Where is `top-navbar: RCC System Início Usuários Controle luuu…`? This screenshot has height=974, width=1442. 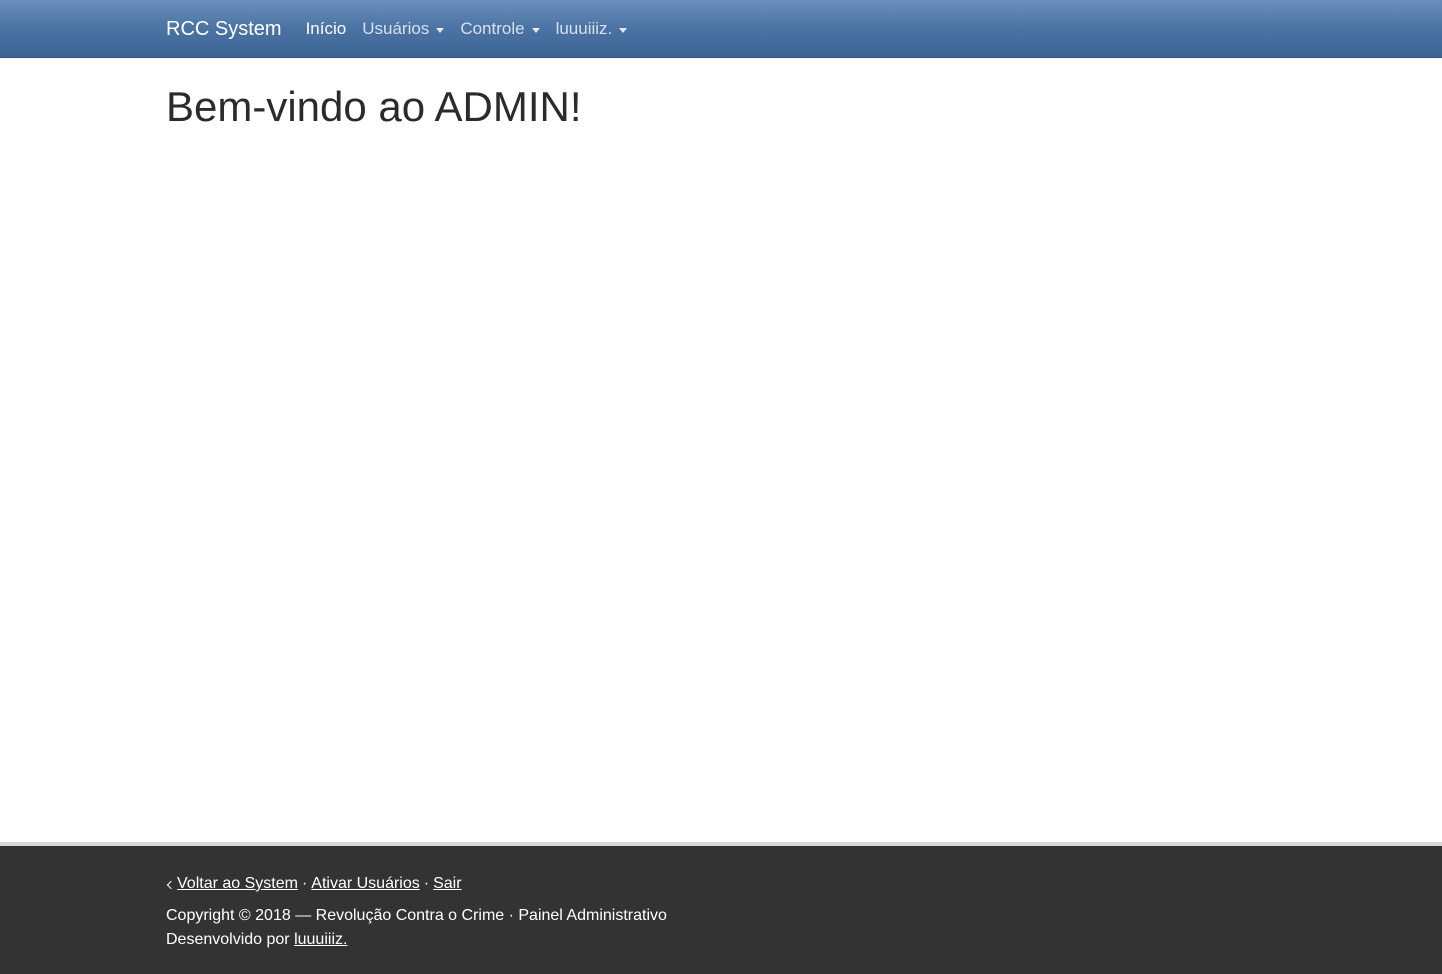 top-navbar: RCC System Início Usuários Controle luuu… is located at coordinates (721, 29).